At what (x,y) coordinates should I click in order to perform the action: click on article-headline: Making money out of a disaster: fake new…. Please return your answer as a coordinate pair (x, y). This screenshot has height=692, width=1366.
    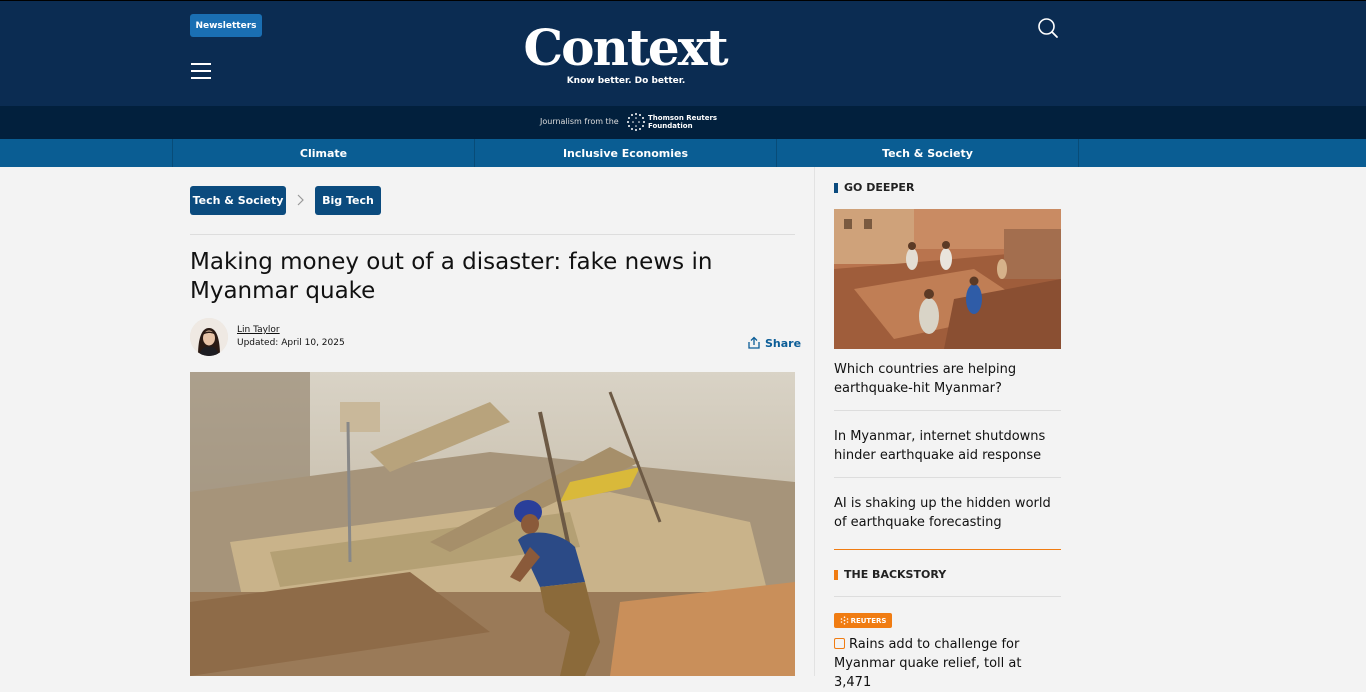
    Looking at the image, I should click on (451, 276).